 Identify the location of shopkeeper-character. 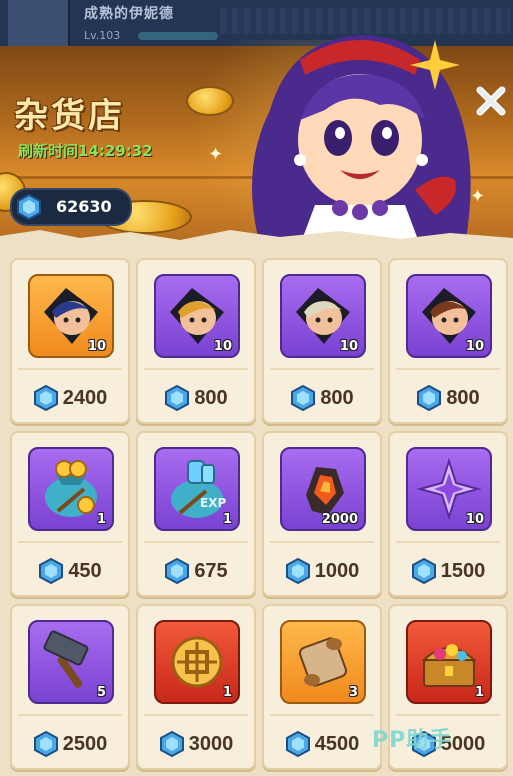
(361, 140).